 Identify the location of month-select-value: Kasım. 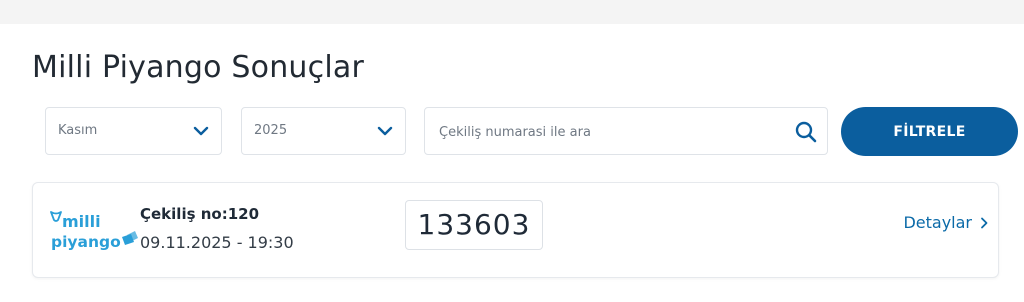
(78, 130).